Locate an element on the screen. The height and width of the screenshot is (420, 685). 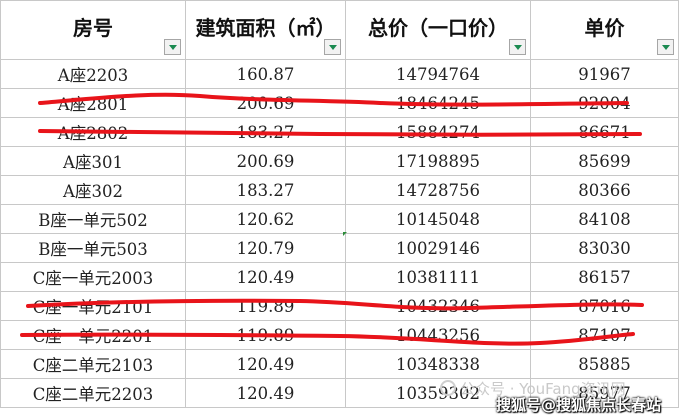
cell-unit: 92004 is located at coordinates (604, 103).